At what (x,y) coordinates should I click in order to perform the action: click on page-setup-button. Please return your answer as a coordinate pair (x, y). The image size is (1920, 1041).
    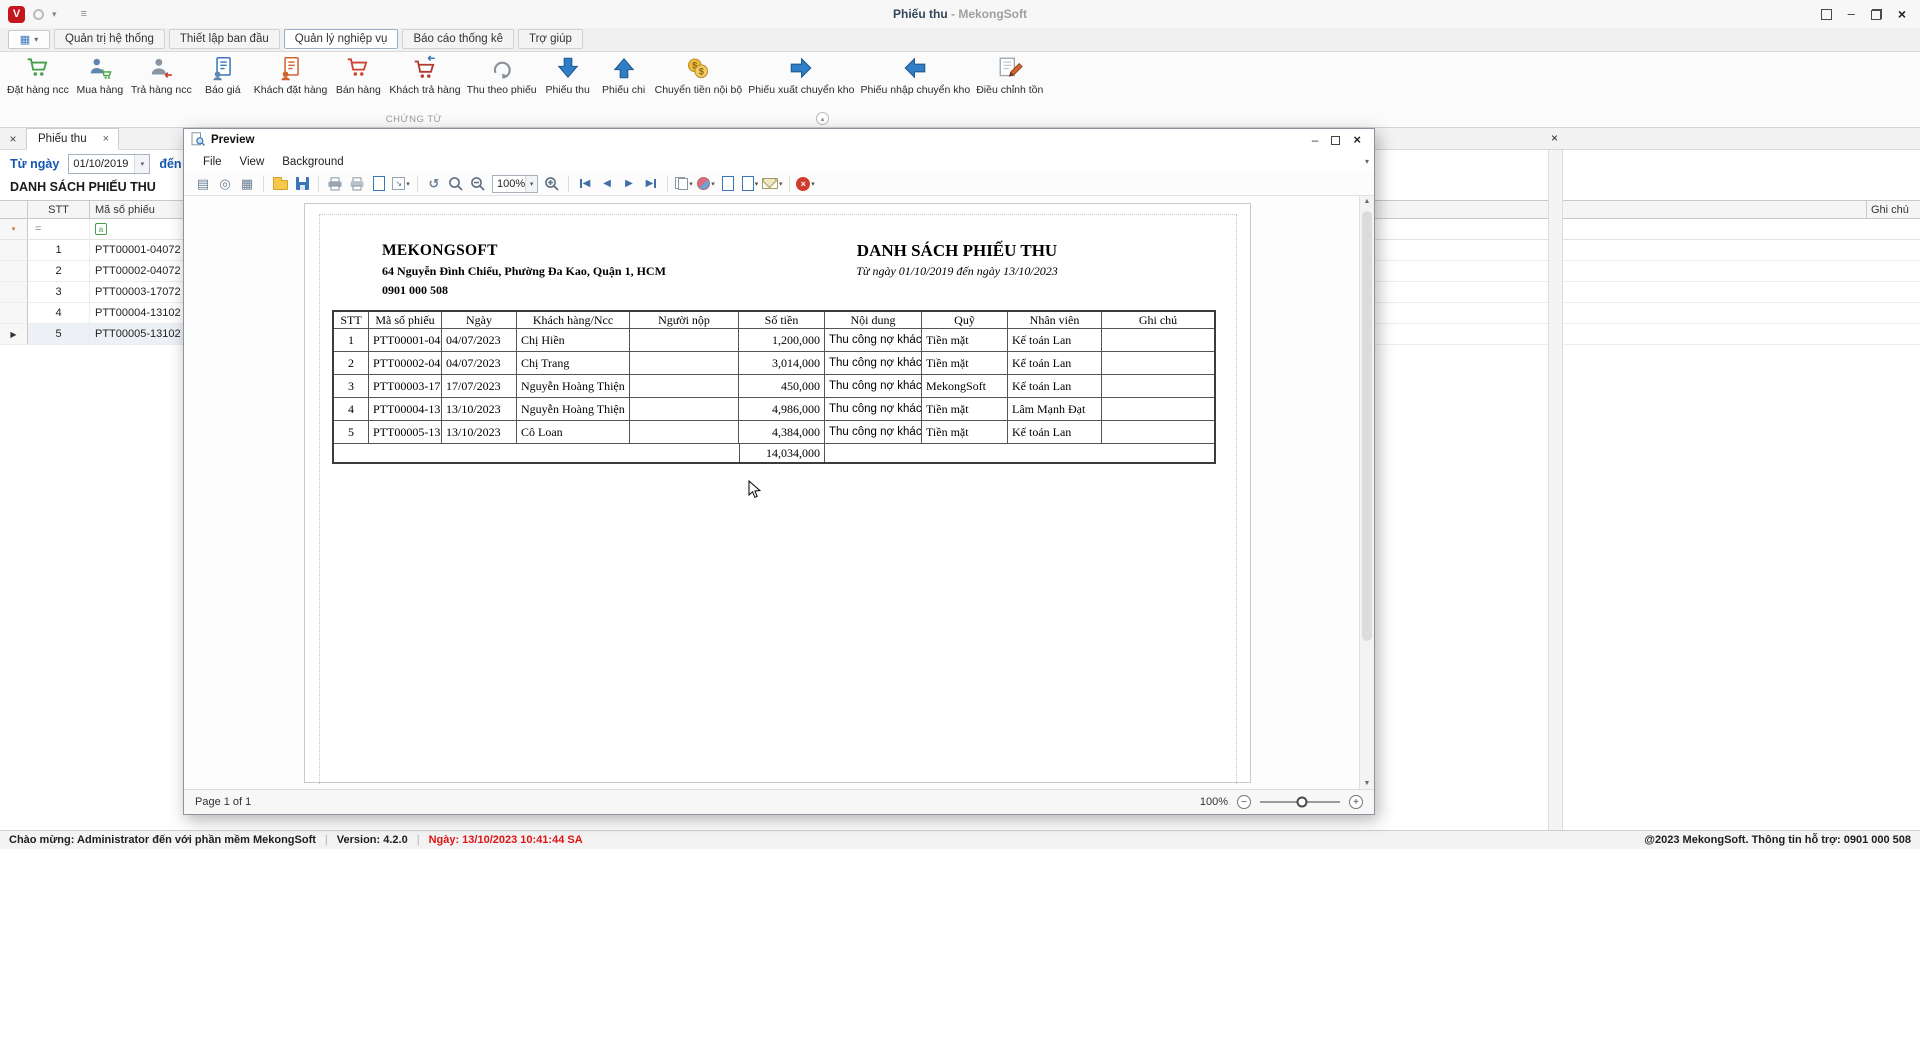
    Looking at the image, I should click on (379, 184).